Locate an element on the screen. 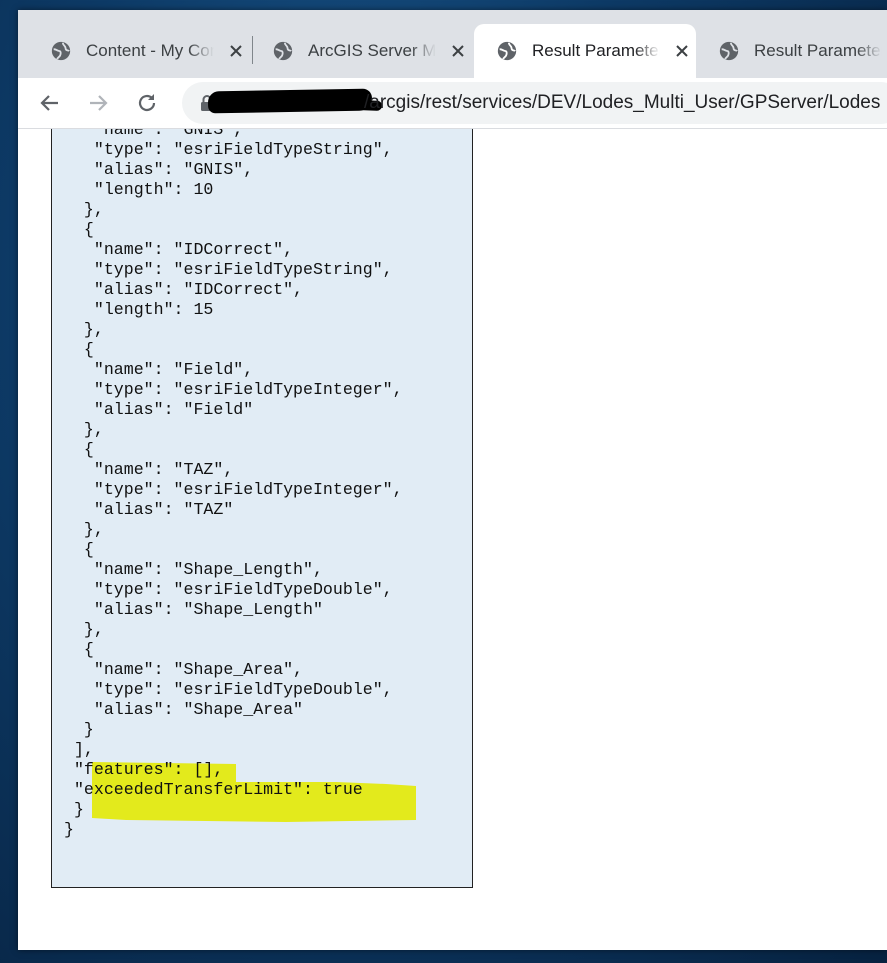 This screenshot has height=963, width=887. tab-title: ArcGIS Server Manager is located at coordinates (372, 50).